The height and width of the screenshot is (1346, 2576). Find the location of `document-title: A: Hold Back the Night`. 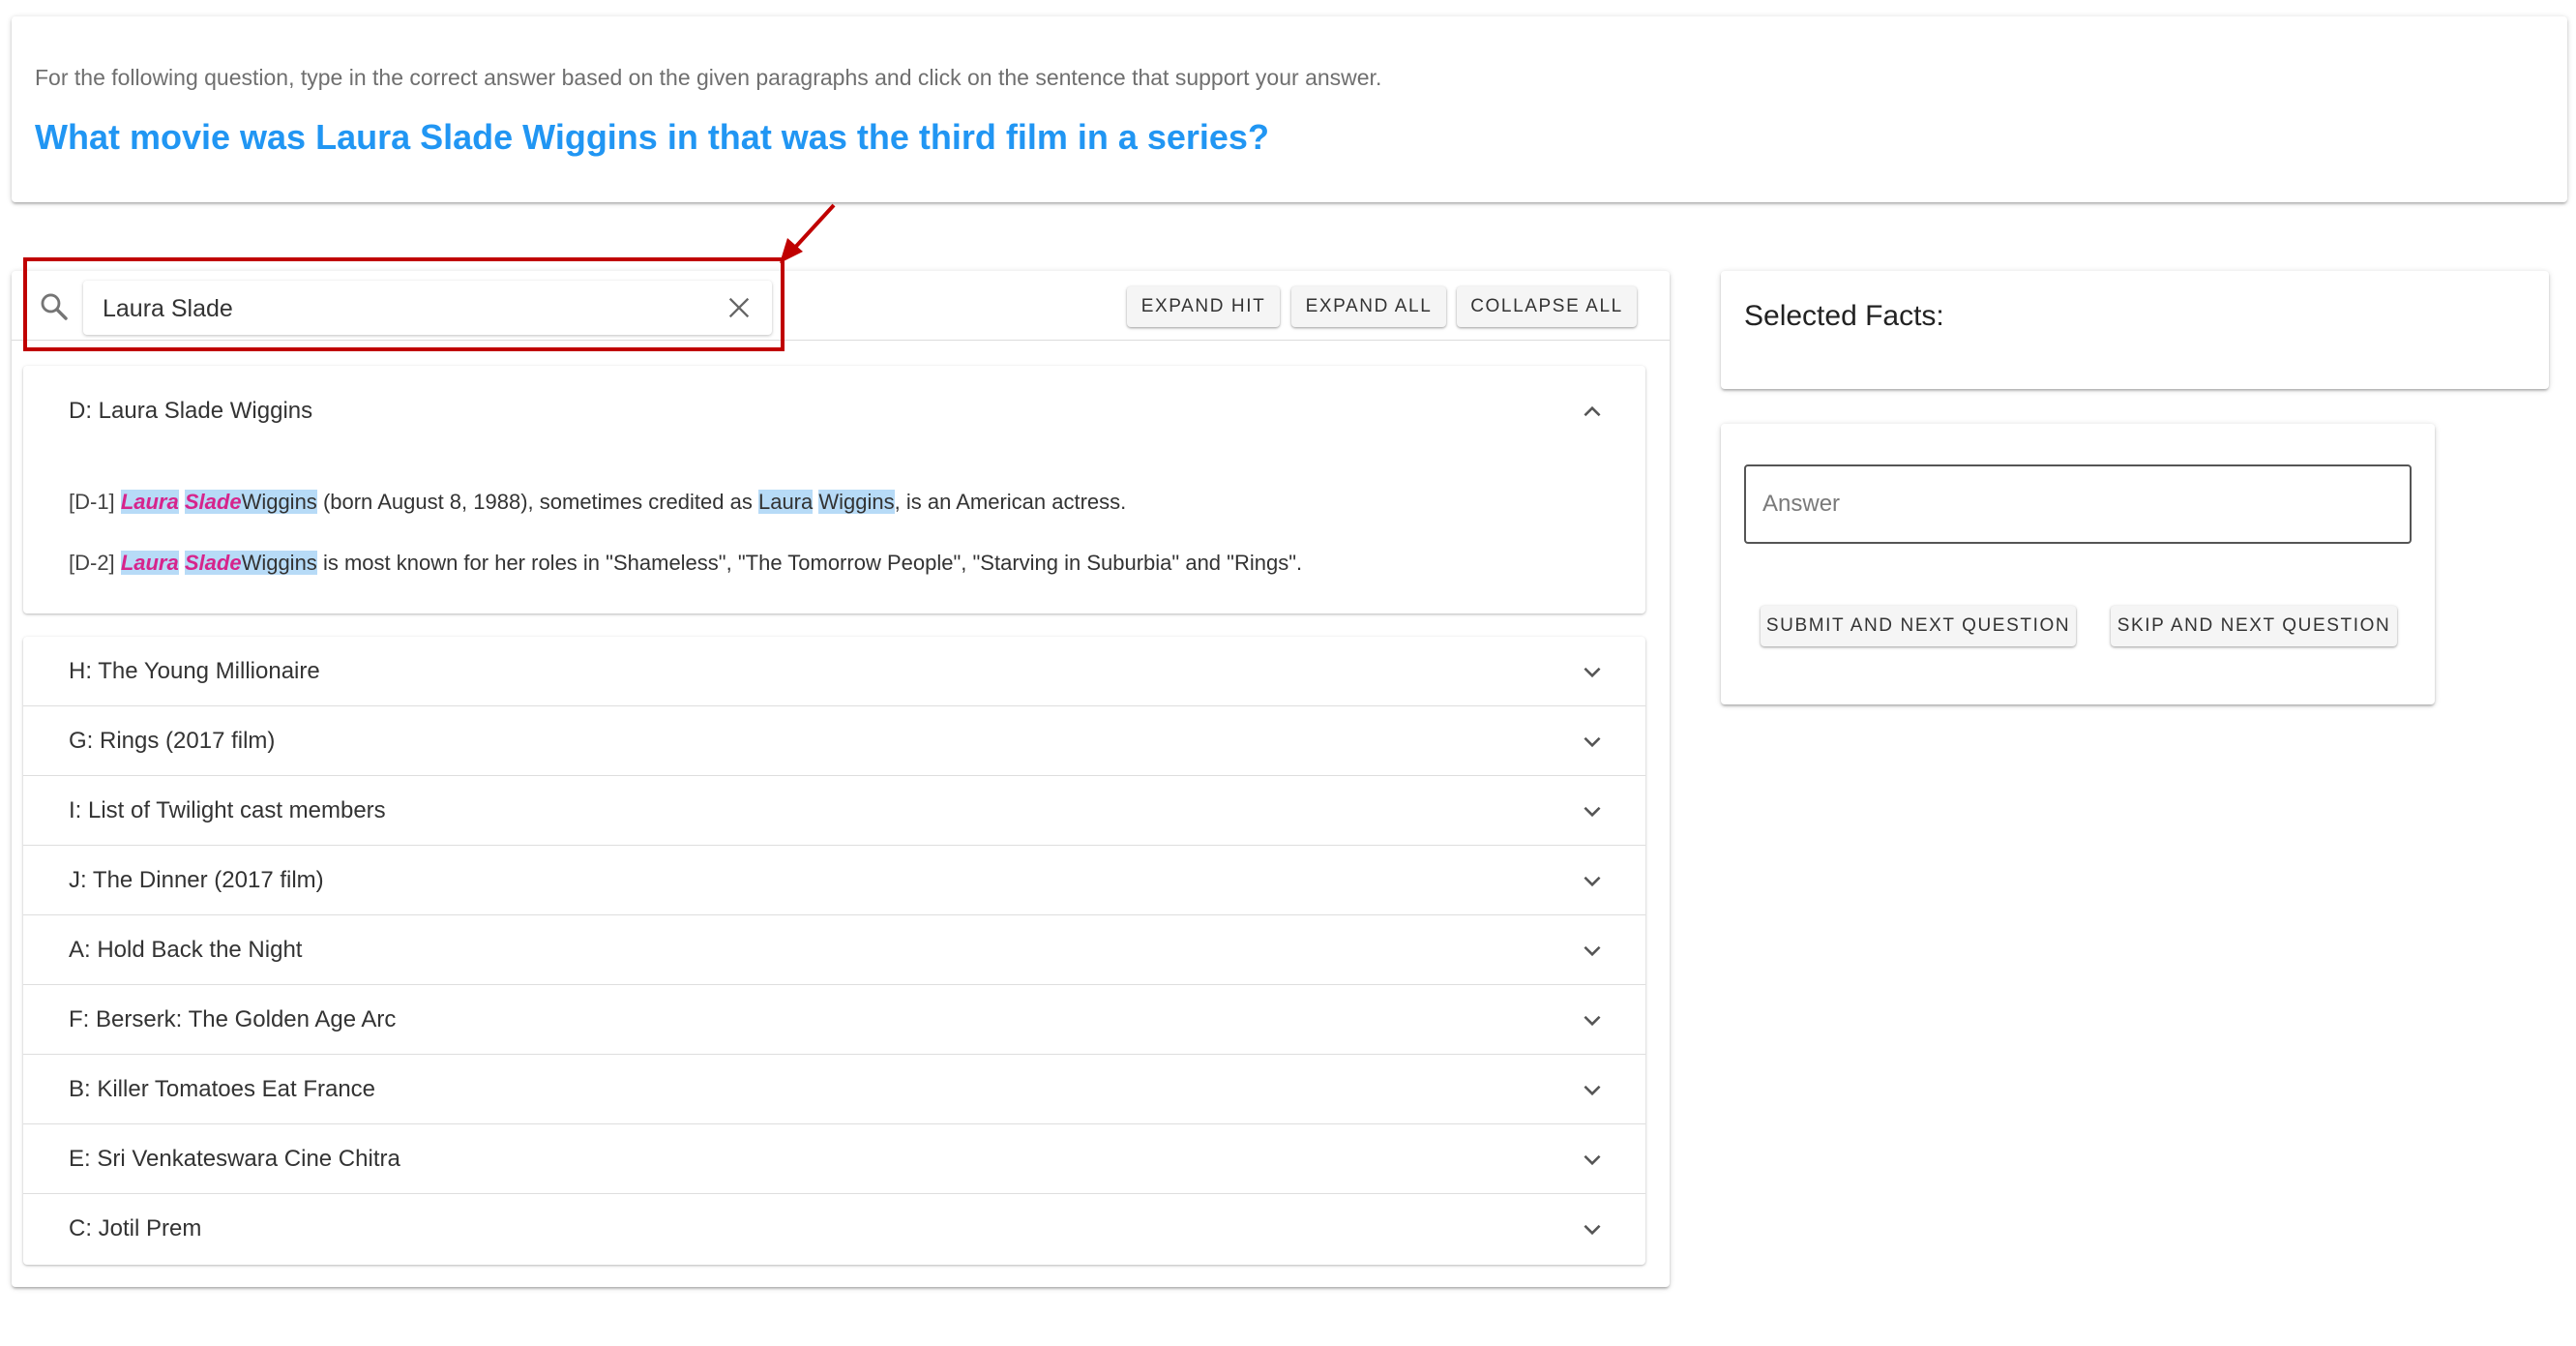

document-title: A: Hold Back the Night is located at coordinates (186, 950).